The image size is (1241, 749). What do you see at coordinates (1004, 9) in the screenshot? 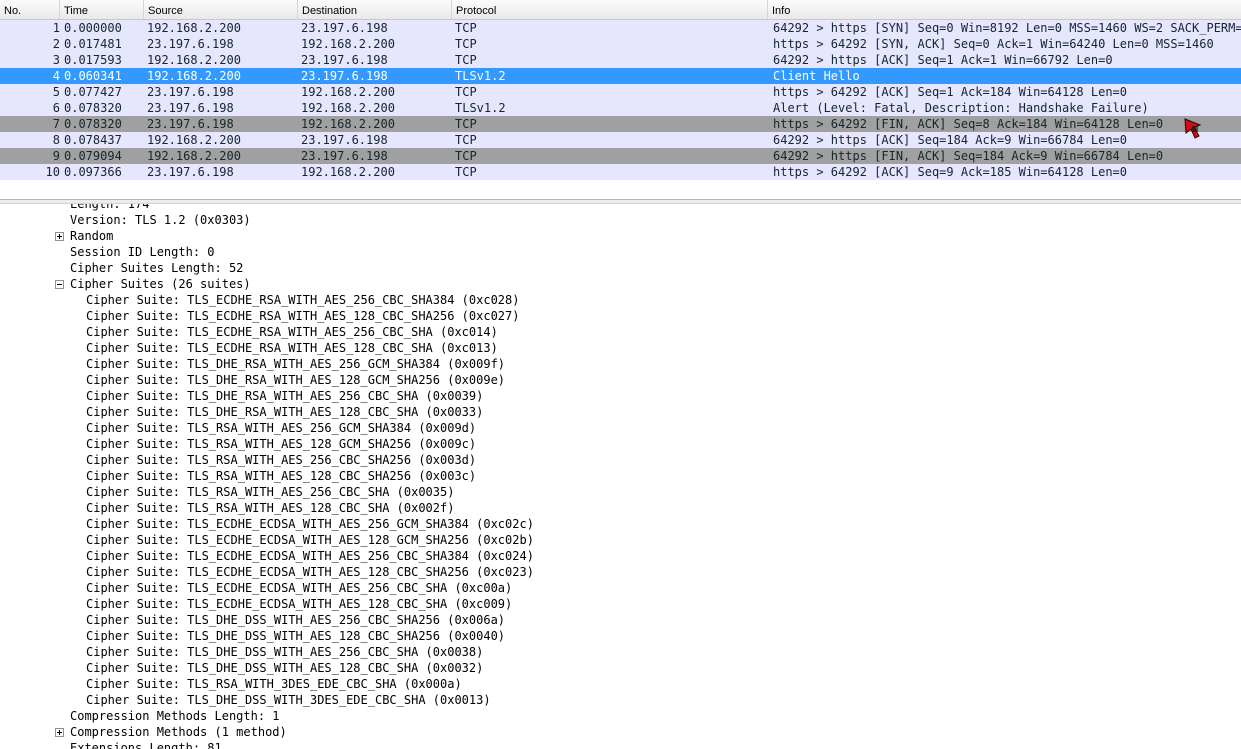
I see `column-header-info: Info` at bounding box center [1004, 9].